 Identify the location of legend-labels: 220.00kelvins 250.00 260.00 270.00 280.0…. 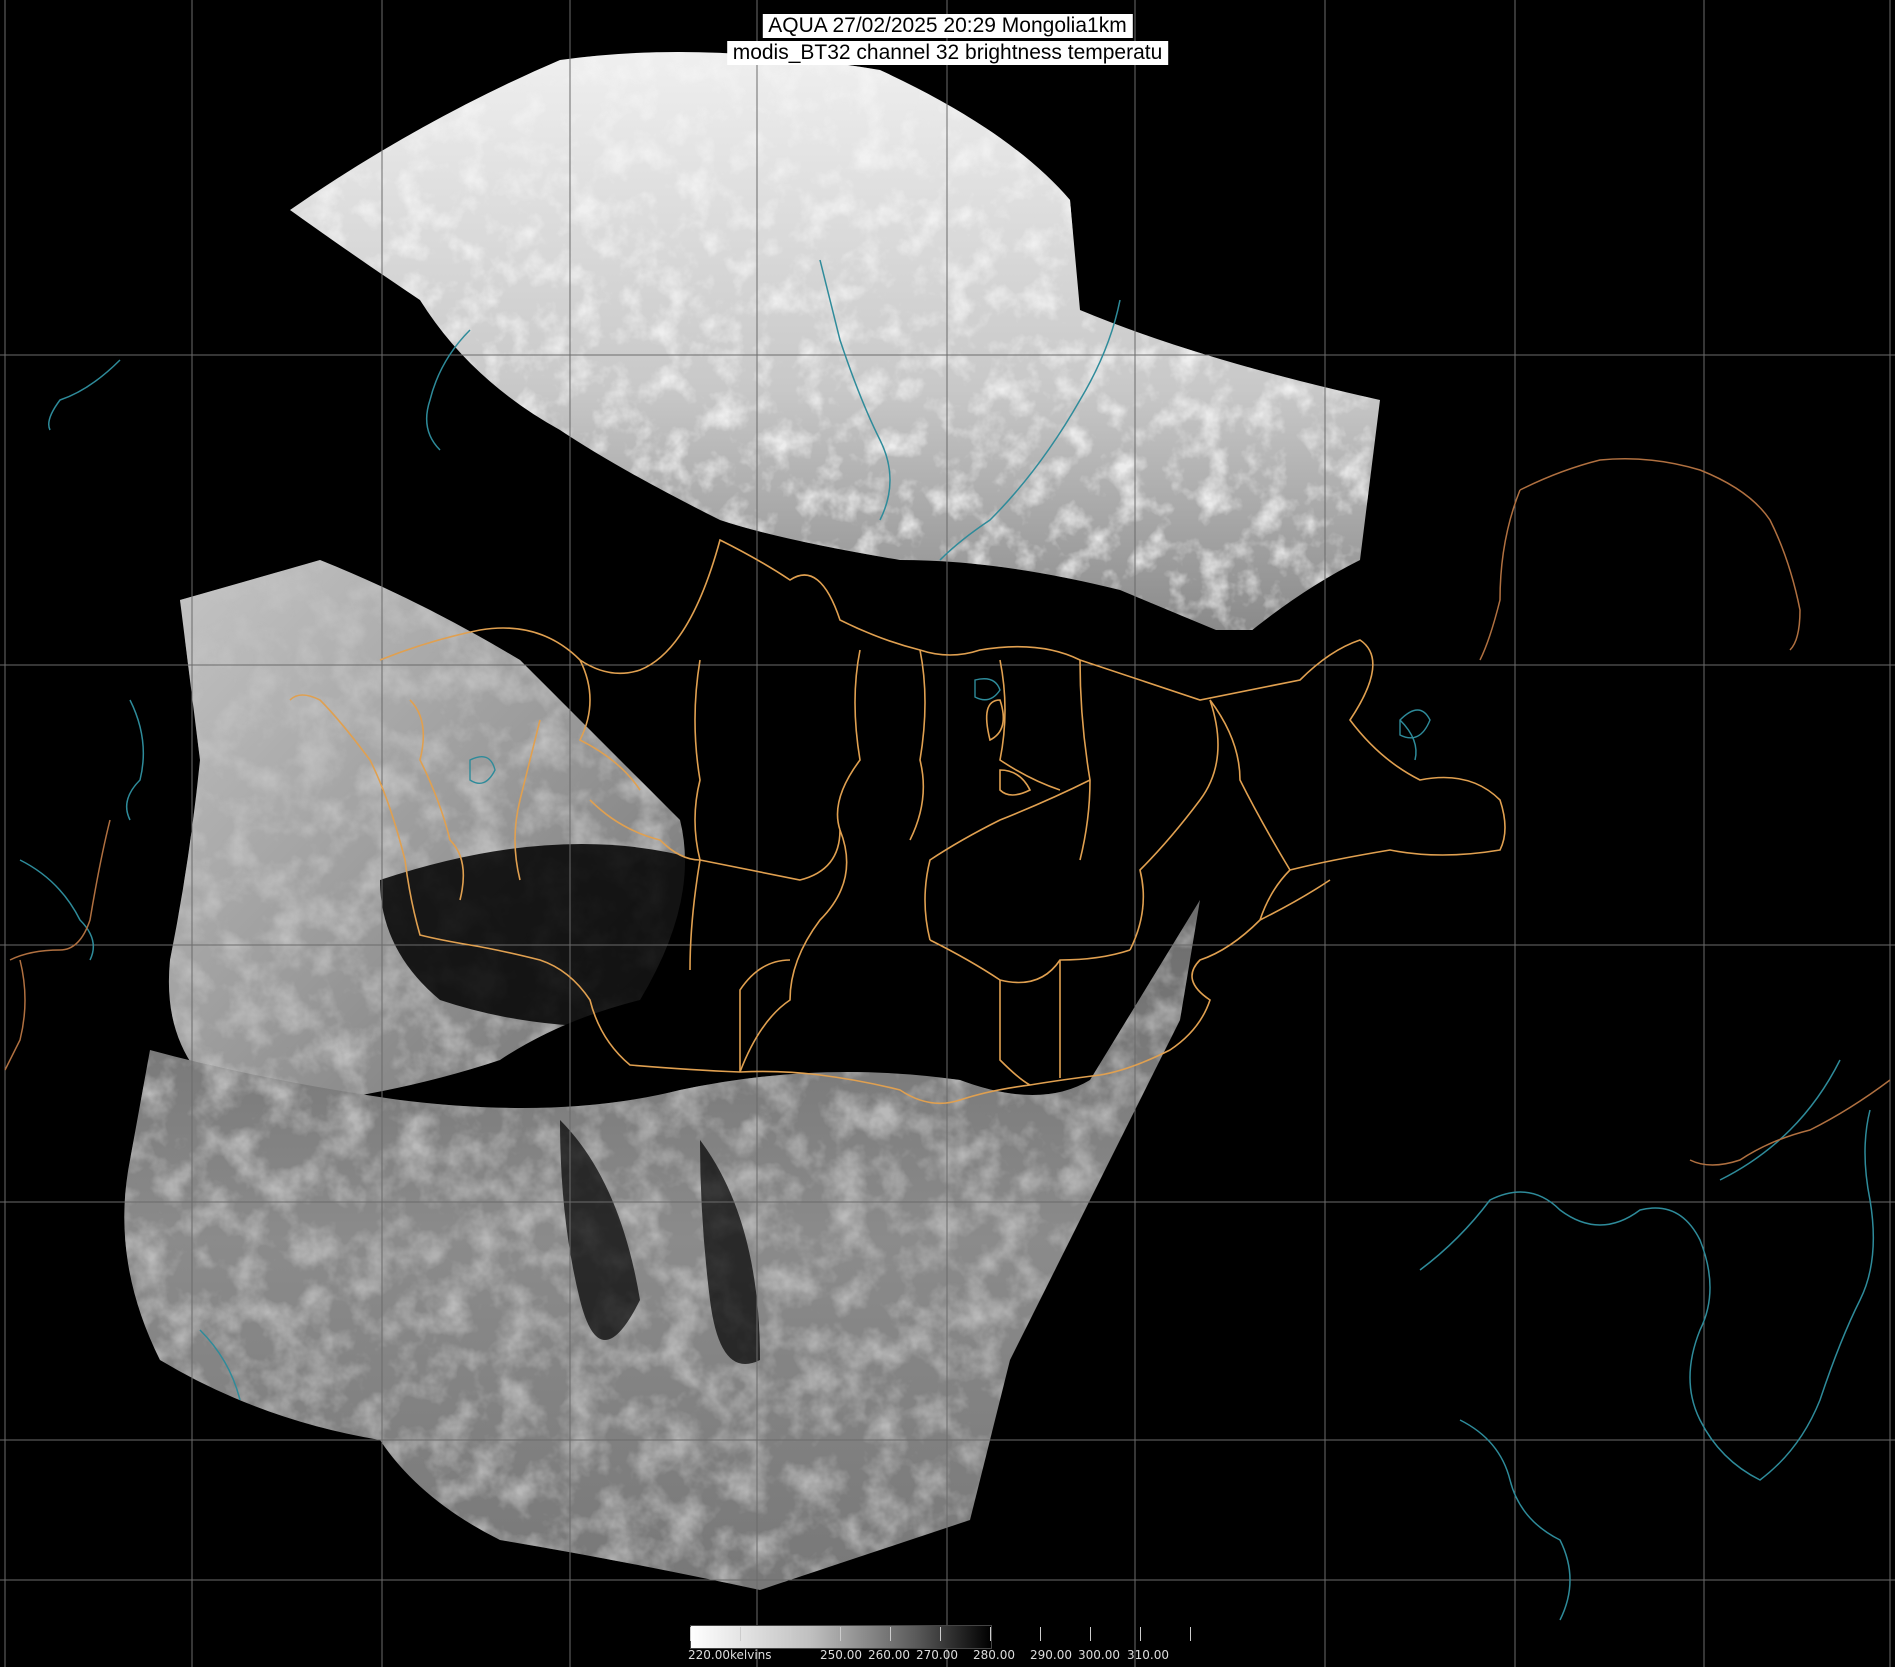
(946, 1656).